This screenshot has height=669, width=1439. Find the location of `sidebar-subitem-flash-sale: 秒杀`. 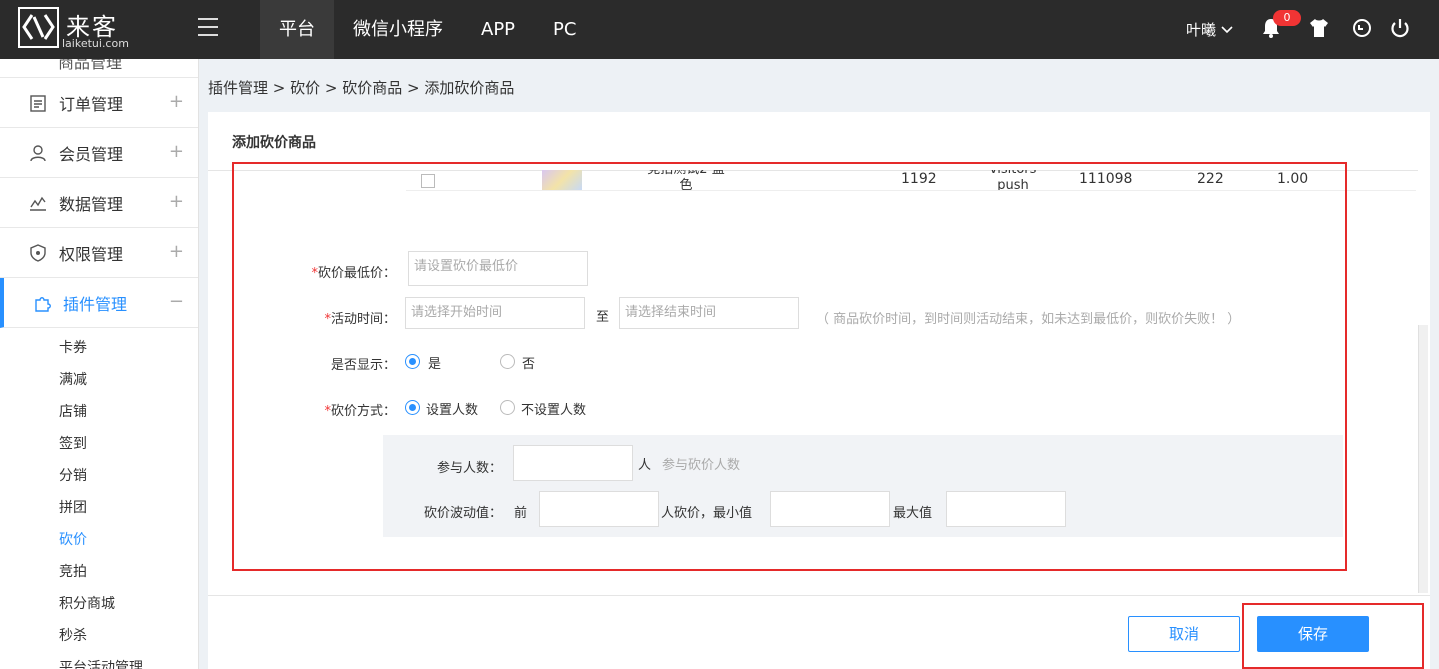

sidebar-subitem-flash-sale: 秒杀 is located at coordinates (99, 636).